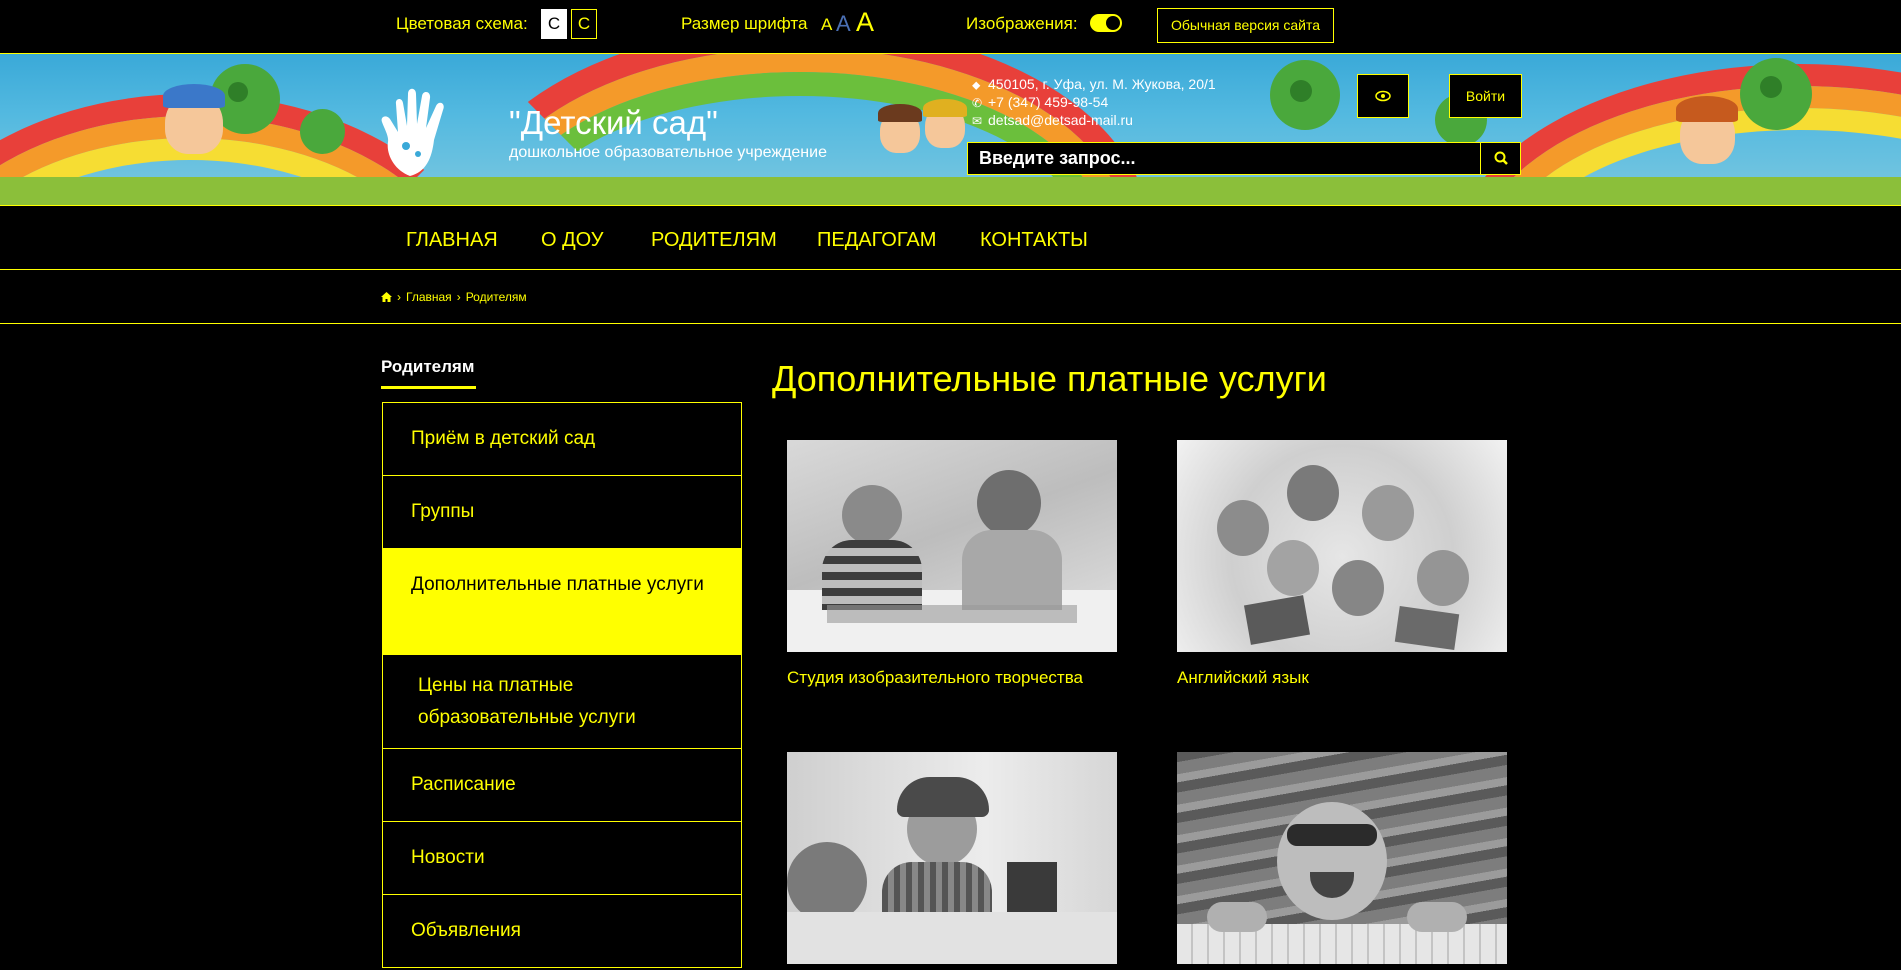 Image resolution: width=1901 pixels, height=970 pixels. I want to click on breadcrumb-home-link: Главная, so click(429, 297).